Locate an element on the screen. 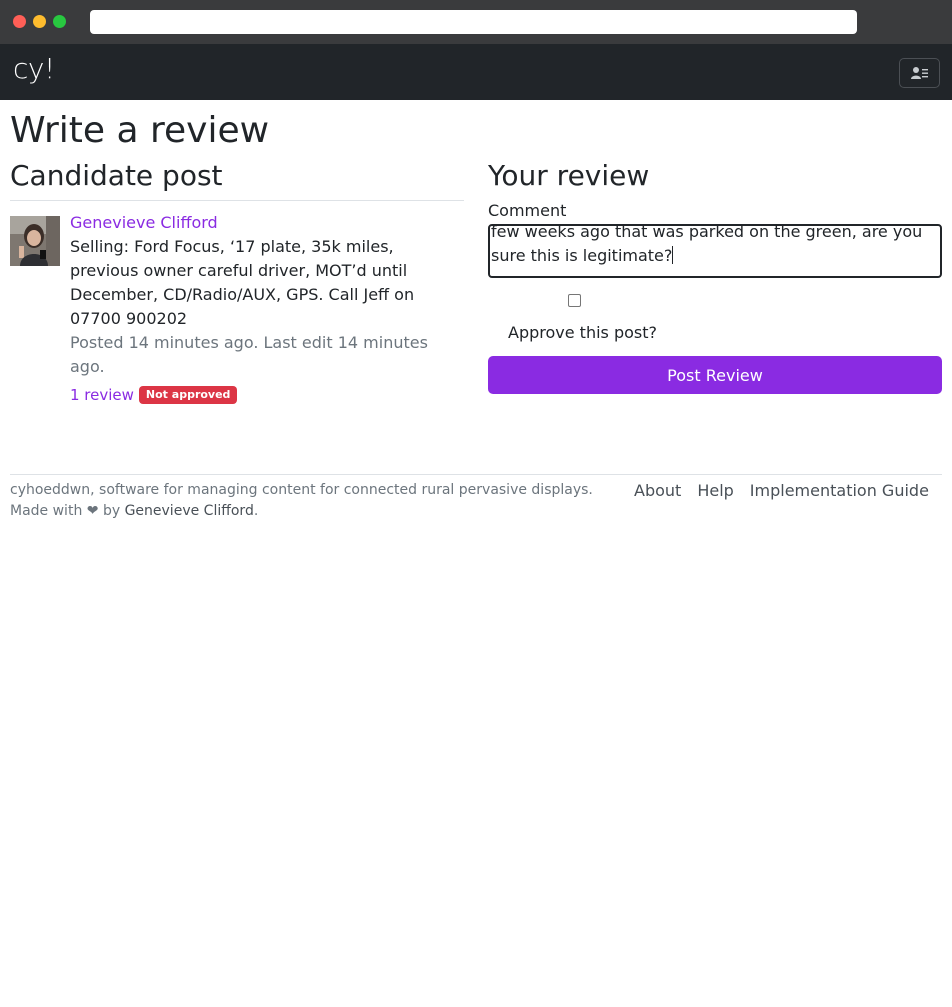  account-menu-button is located at coordinates (919, 73).